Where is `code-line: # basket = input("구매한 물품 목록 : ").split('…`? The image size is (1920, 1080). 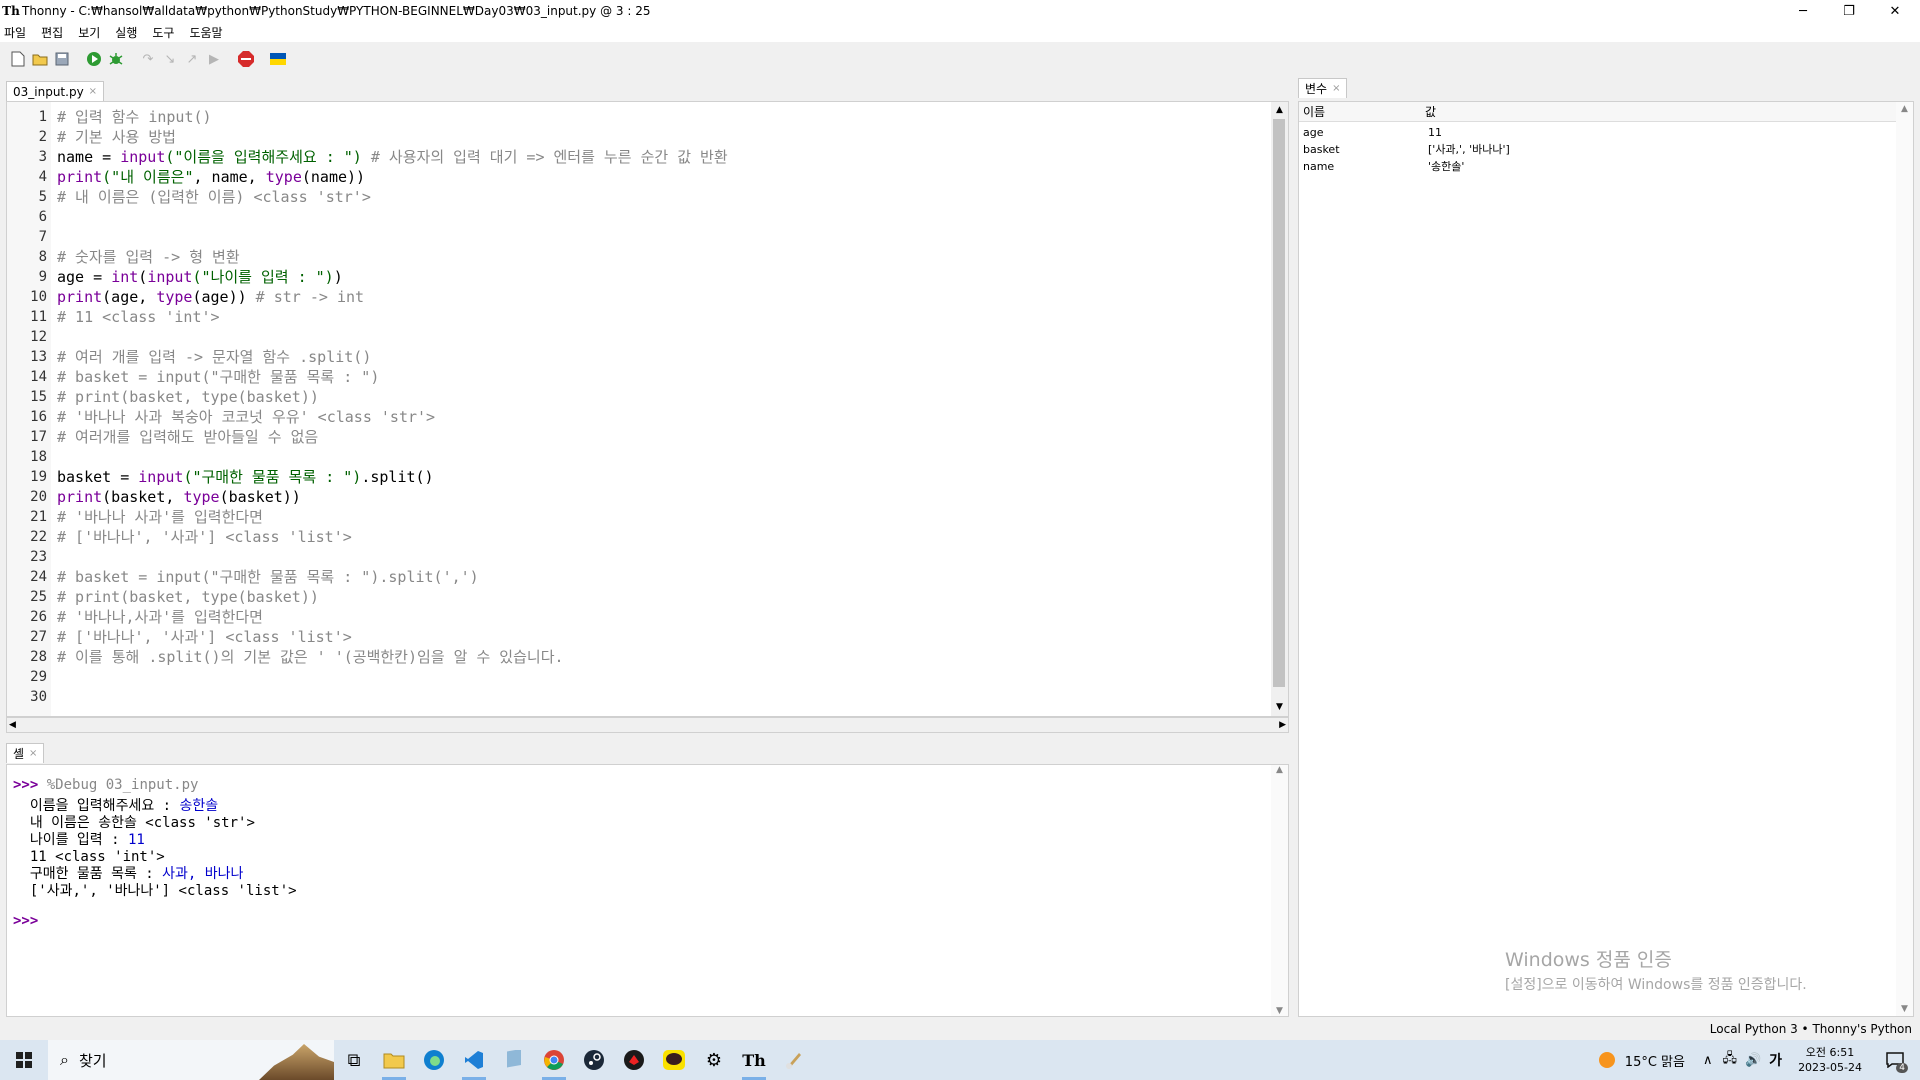
code-line: # basket = input("구매한 물품 목록 : ").split('… is located at coordinates (662, 577).